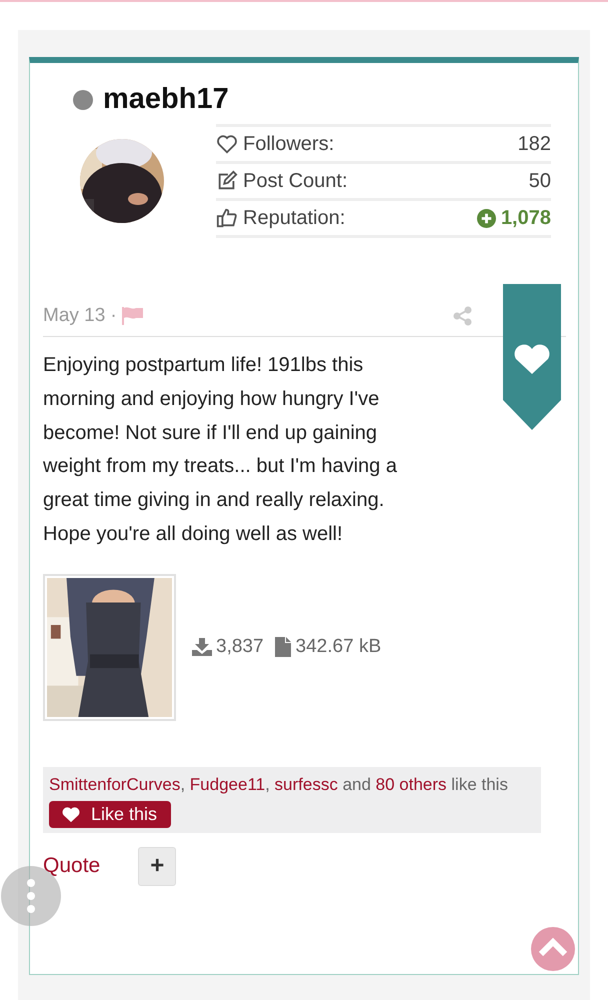  I want to click on more-button: +, so click(157, 866).